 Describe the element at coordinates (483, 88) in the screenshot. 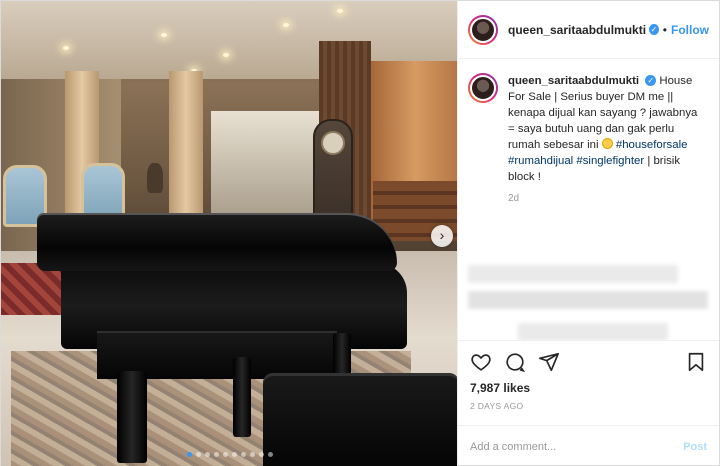

I see `caption-avatar` at that location.